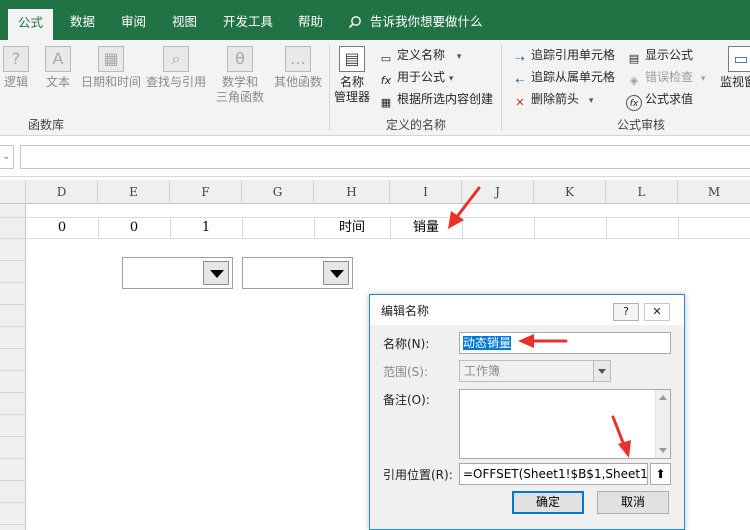  I want to click on define-name-button: ▭ 定义名称 ▾, so click(420, 55).